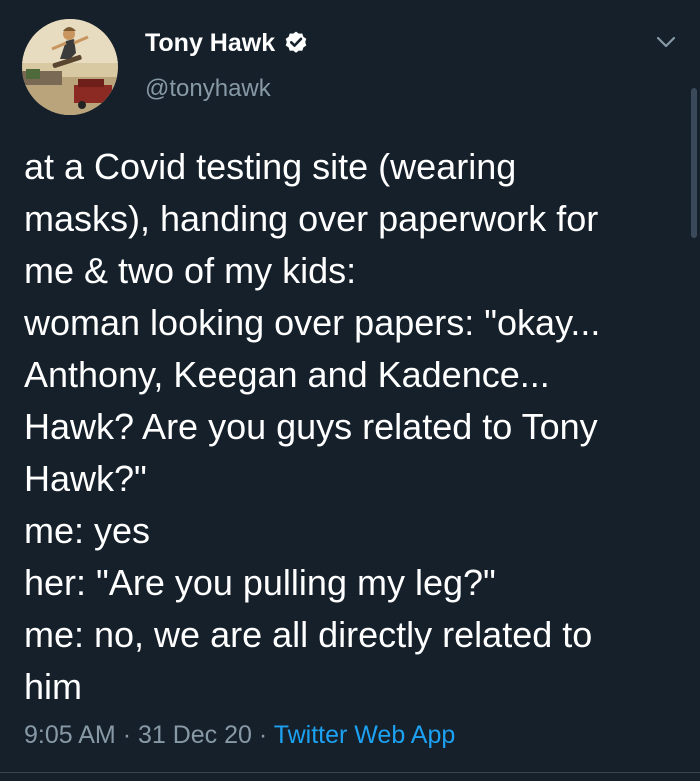  I want to click on author-display-name: Tony Hawk, so click(210, 43).